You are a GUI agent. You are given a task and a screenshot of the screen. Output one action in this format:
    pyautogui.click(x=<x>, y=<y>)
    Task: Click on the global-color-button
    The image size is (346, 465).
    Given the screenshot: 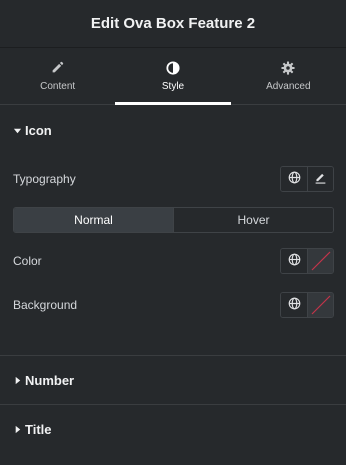 What is the action you would take?
    pyautogui.click(x=294, y=261)
    